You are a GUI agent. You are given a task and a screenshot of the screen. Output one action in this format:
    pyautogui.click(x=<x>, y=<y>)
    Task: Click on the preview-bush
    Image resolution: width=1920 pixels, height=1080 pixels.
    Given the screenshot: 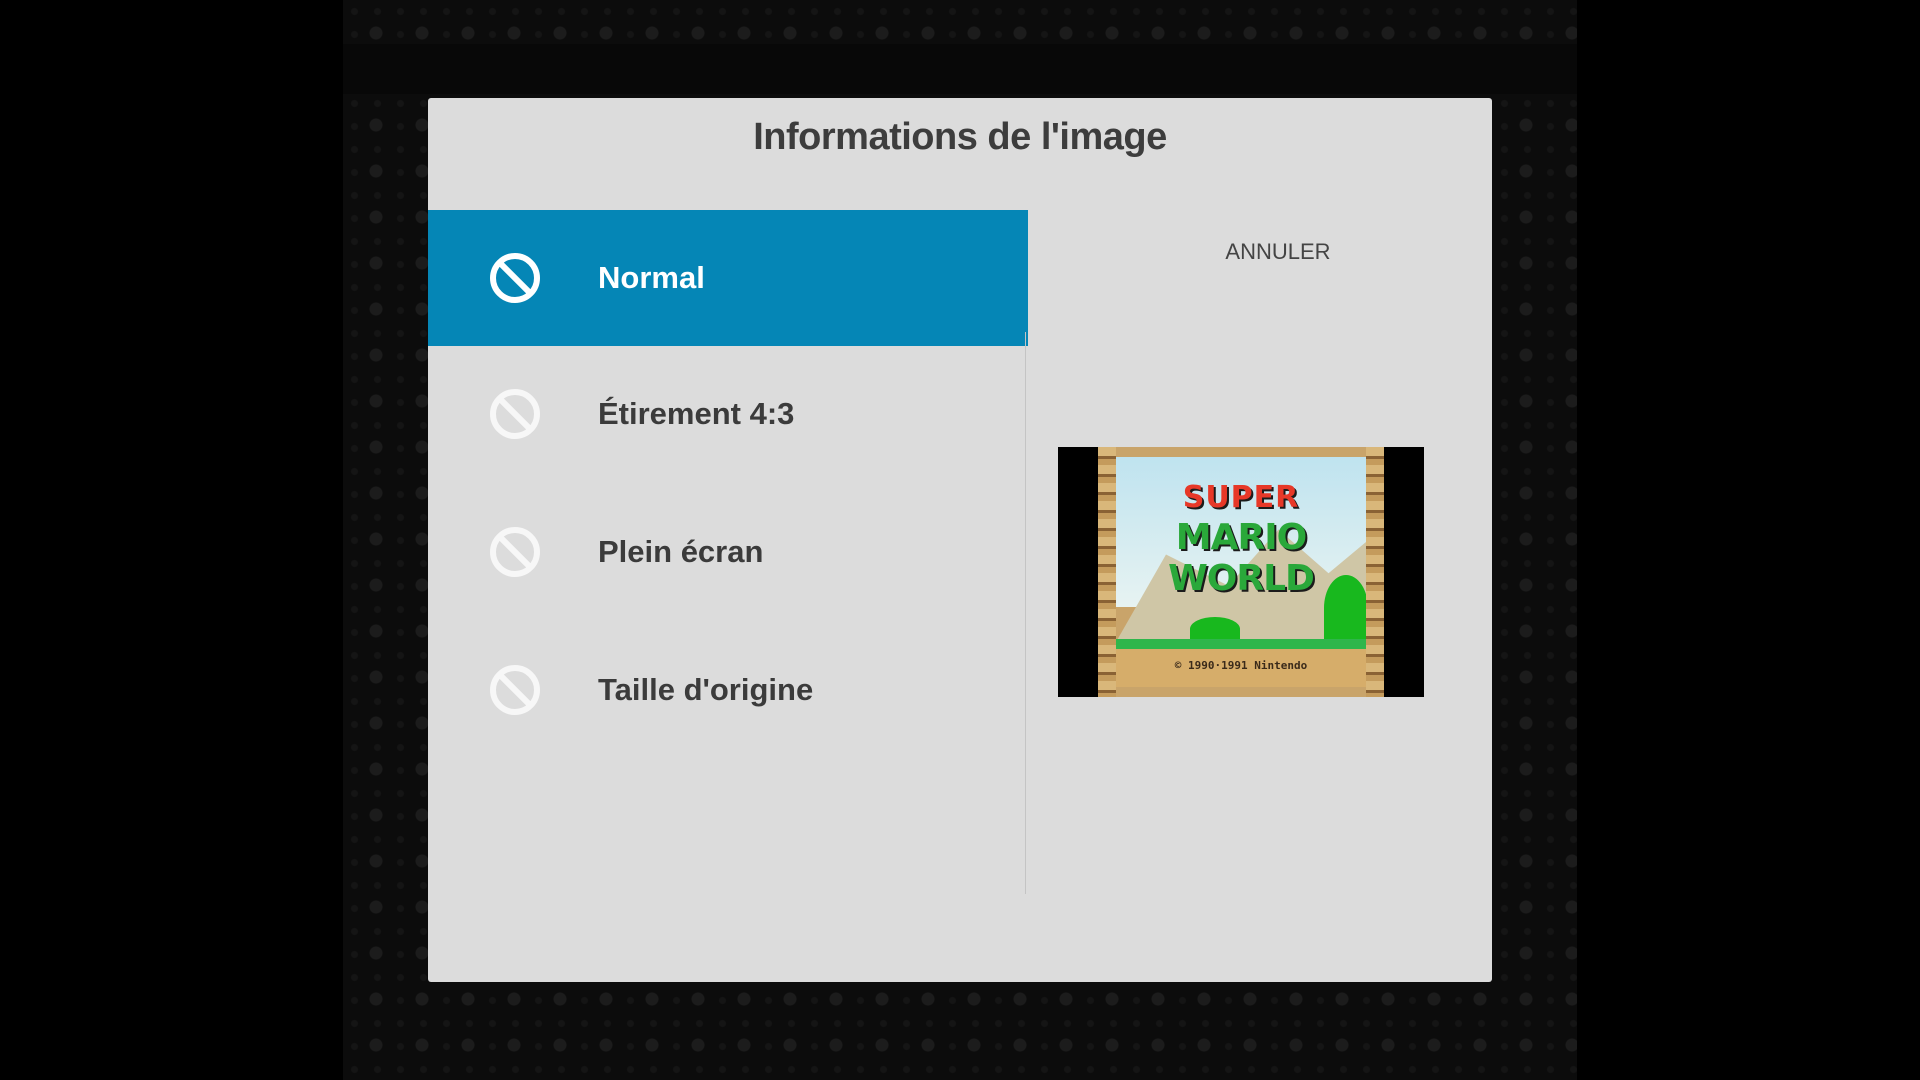 What is the action you would take?
    pyautogui.click(x=1215, y=629)
    